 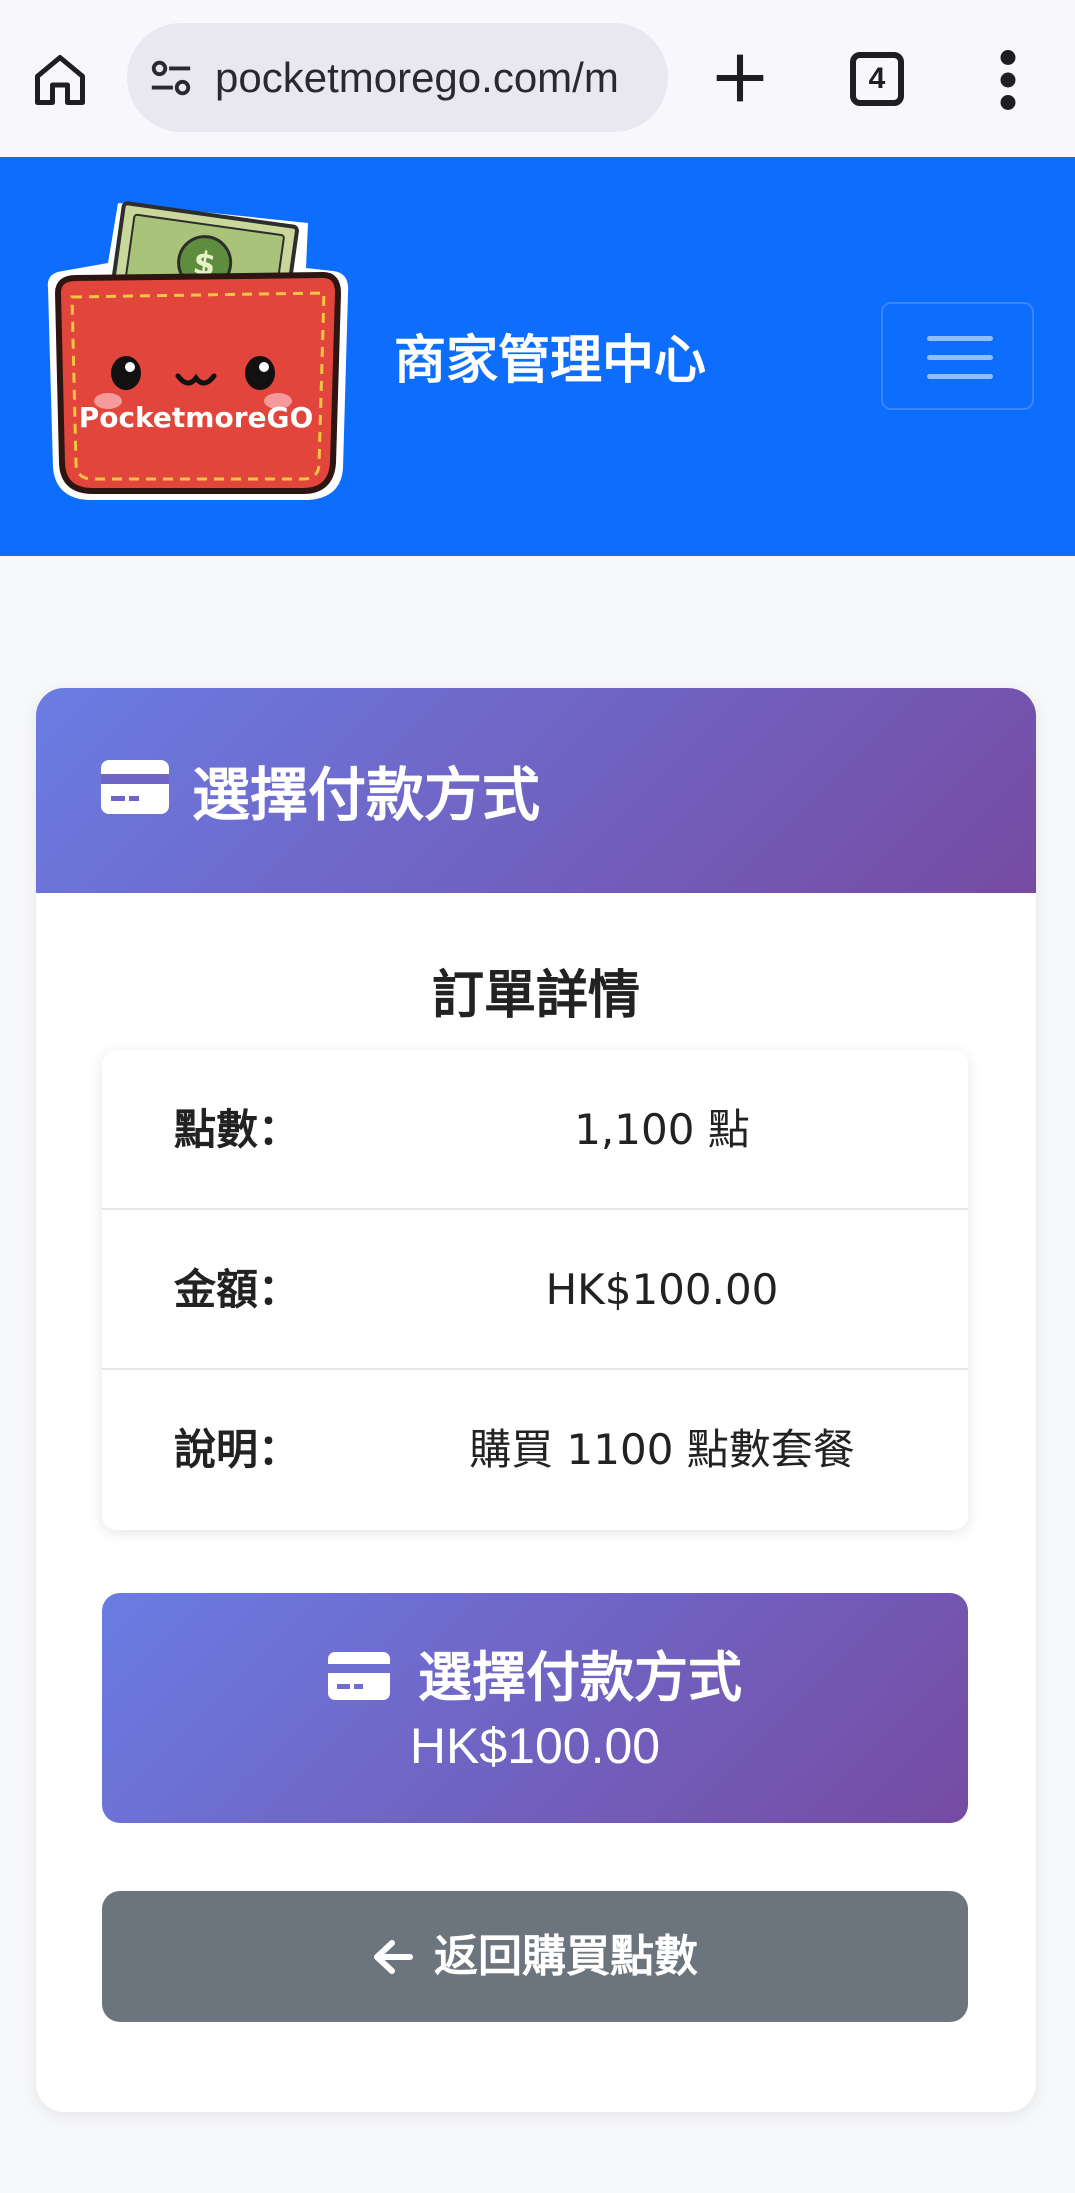 What do you see at coordinates (366, 795) in the screenshot?
I see `card-header-title: 選擇付款方式` at bounding box center [366, 795].